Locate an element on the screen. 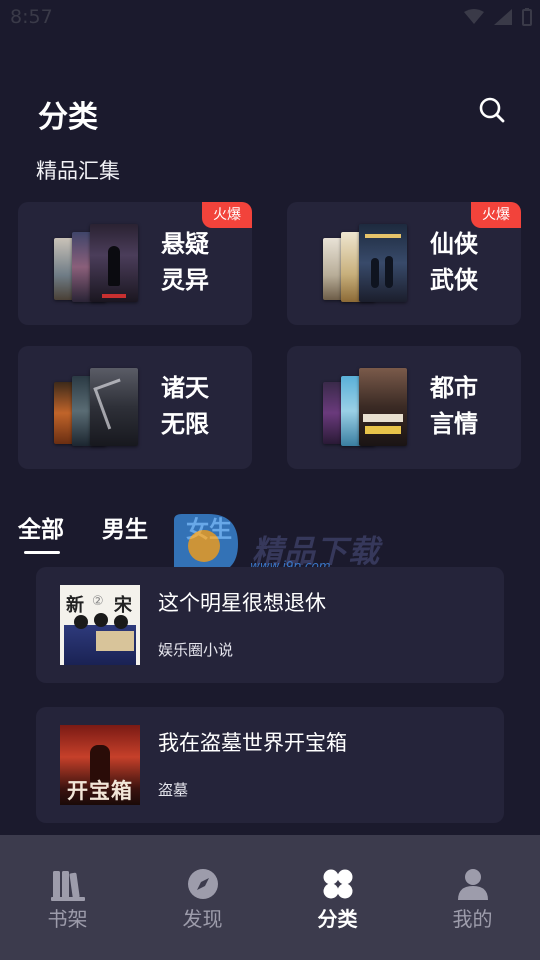 Image resolution: width=540 pixels, height=960 pixels. category-card-urban: 都市 言情 is located at coordinates (404, 407).